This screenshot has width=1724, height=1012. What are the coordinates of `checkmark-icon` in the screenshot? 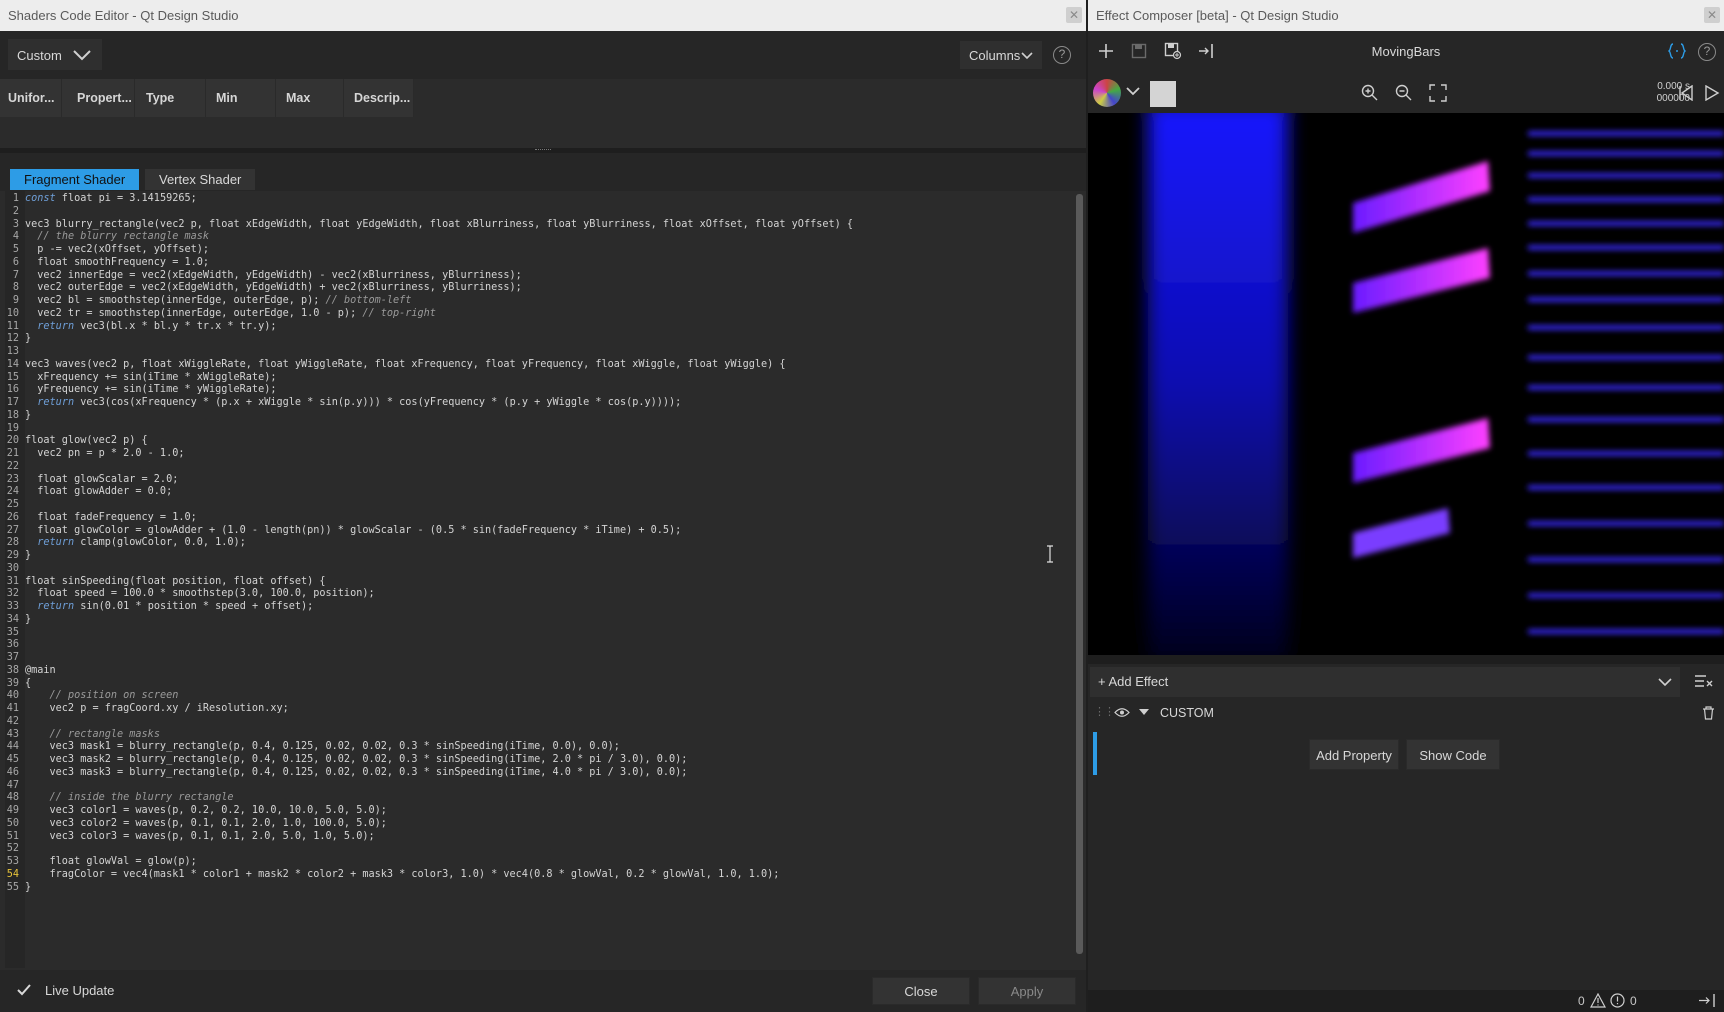 It's located at (24, 990).